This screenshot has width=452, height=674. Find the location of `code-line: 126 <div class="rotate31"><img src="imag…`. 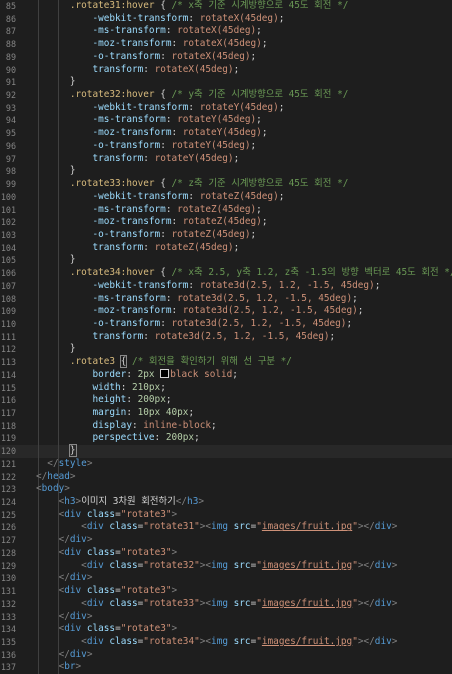

code-line: 126 <div class="rotate31"><img src="imag… is located at coordinates (226, 528).